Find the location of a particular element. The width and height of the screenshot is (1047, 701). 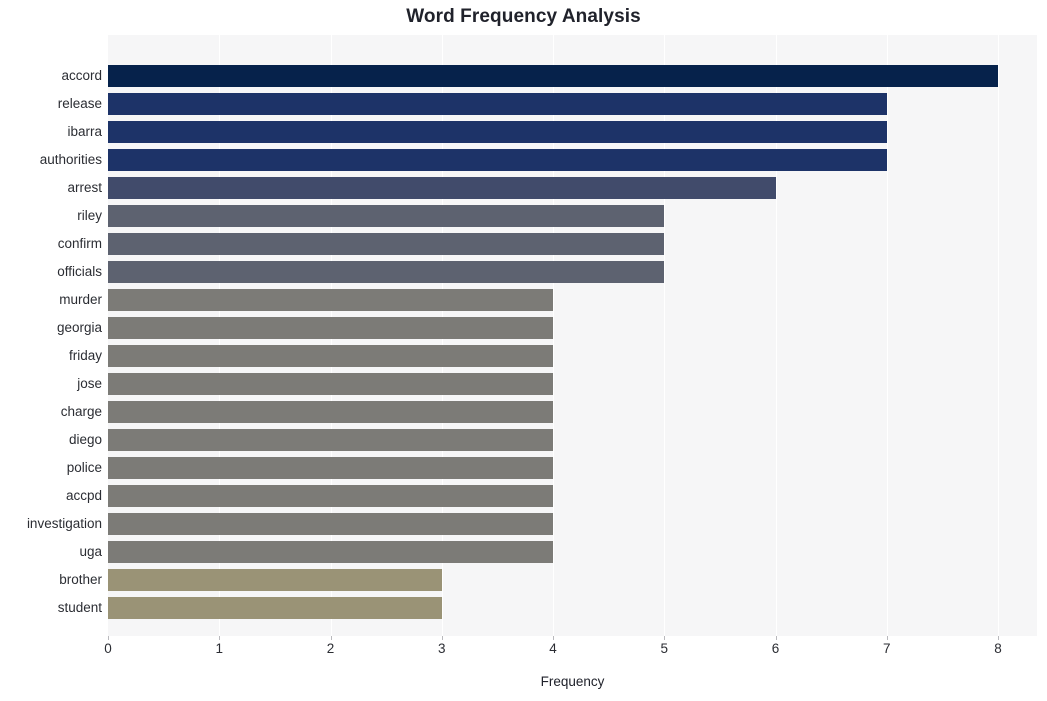

y-tick-accord: accord is located at coordinates (81, 75).